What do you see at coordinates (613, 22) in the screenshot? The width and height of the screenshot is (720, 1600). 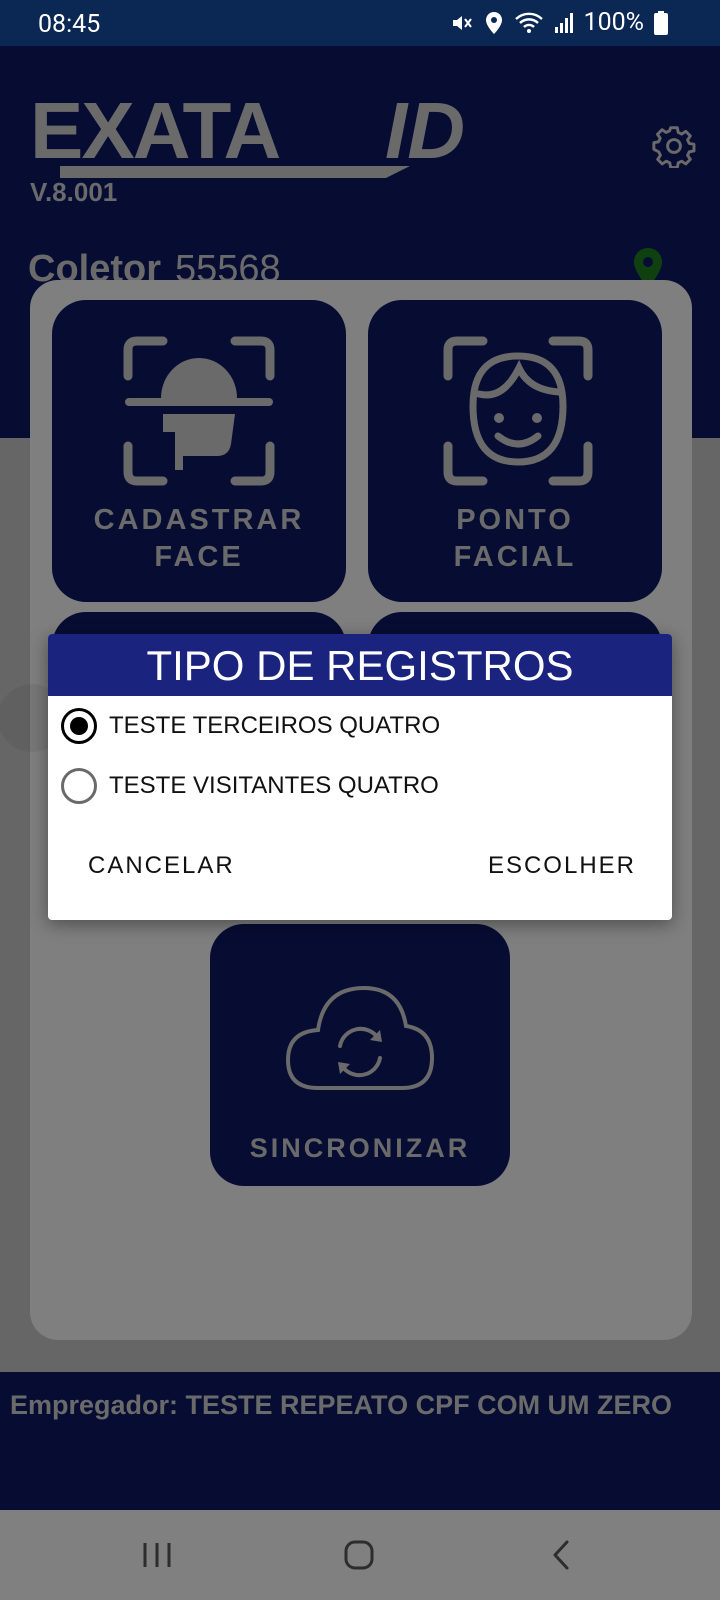 I see `battery-percent: 100%` at bounding box center [613, 22].